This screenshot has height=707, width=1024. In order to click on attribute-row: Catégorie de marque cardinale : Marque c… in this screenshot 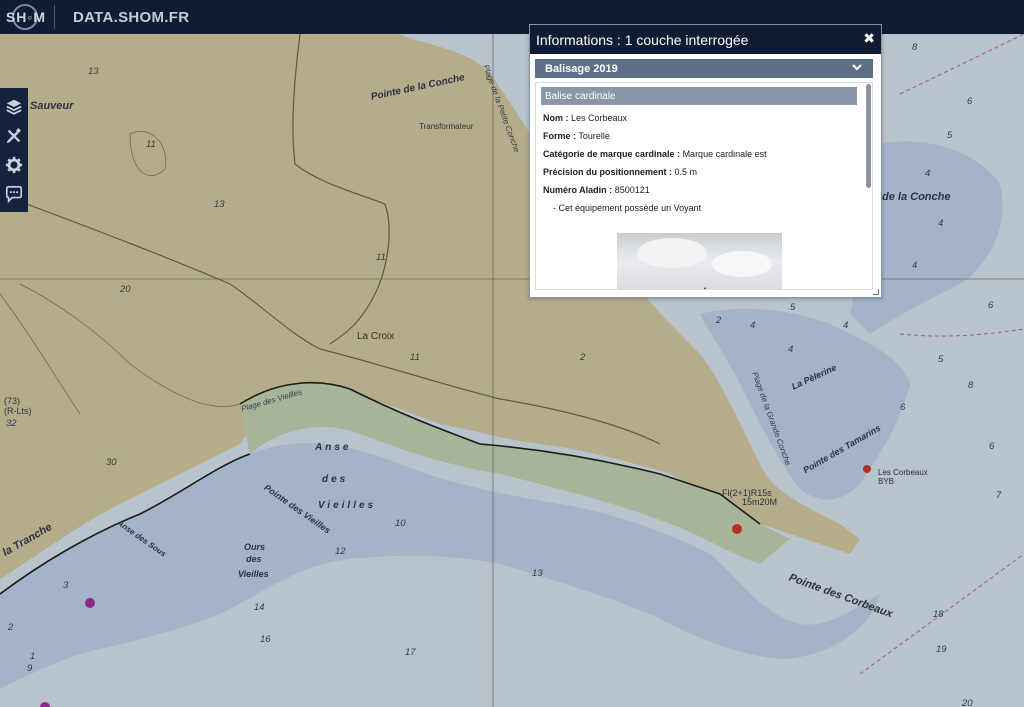, I will do `click(707, 154)`.